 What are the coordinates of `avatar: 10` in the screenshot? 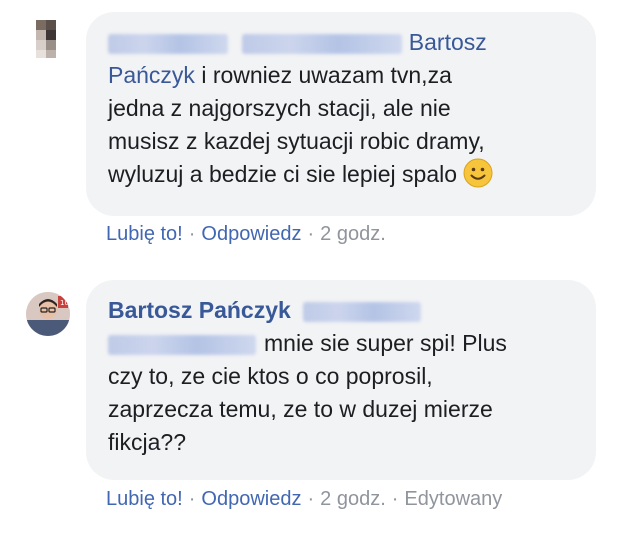 It's located at (48, 314).